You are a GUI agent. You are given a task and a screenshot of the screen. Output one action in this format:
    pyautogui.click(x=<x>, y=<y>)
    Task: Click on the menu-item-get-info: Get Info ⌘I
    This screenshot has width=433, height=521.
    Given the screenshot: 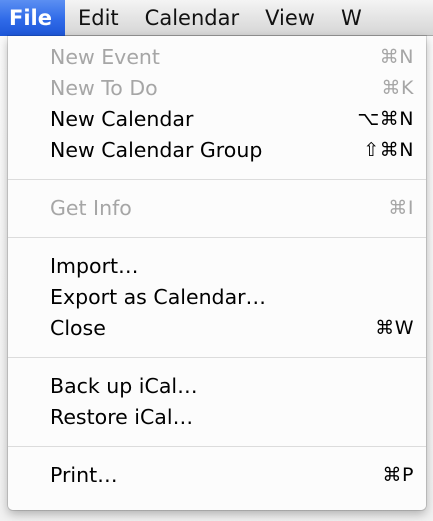 What is the action you would take?
    pyautogui.click(x=217, y=208)
    